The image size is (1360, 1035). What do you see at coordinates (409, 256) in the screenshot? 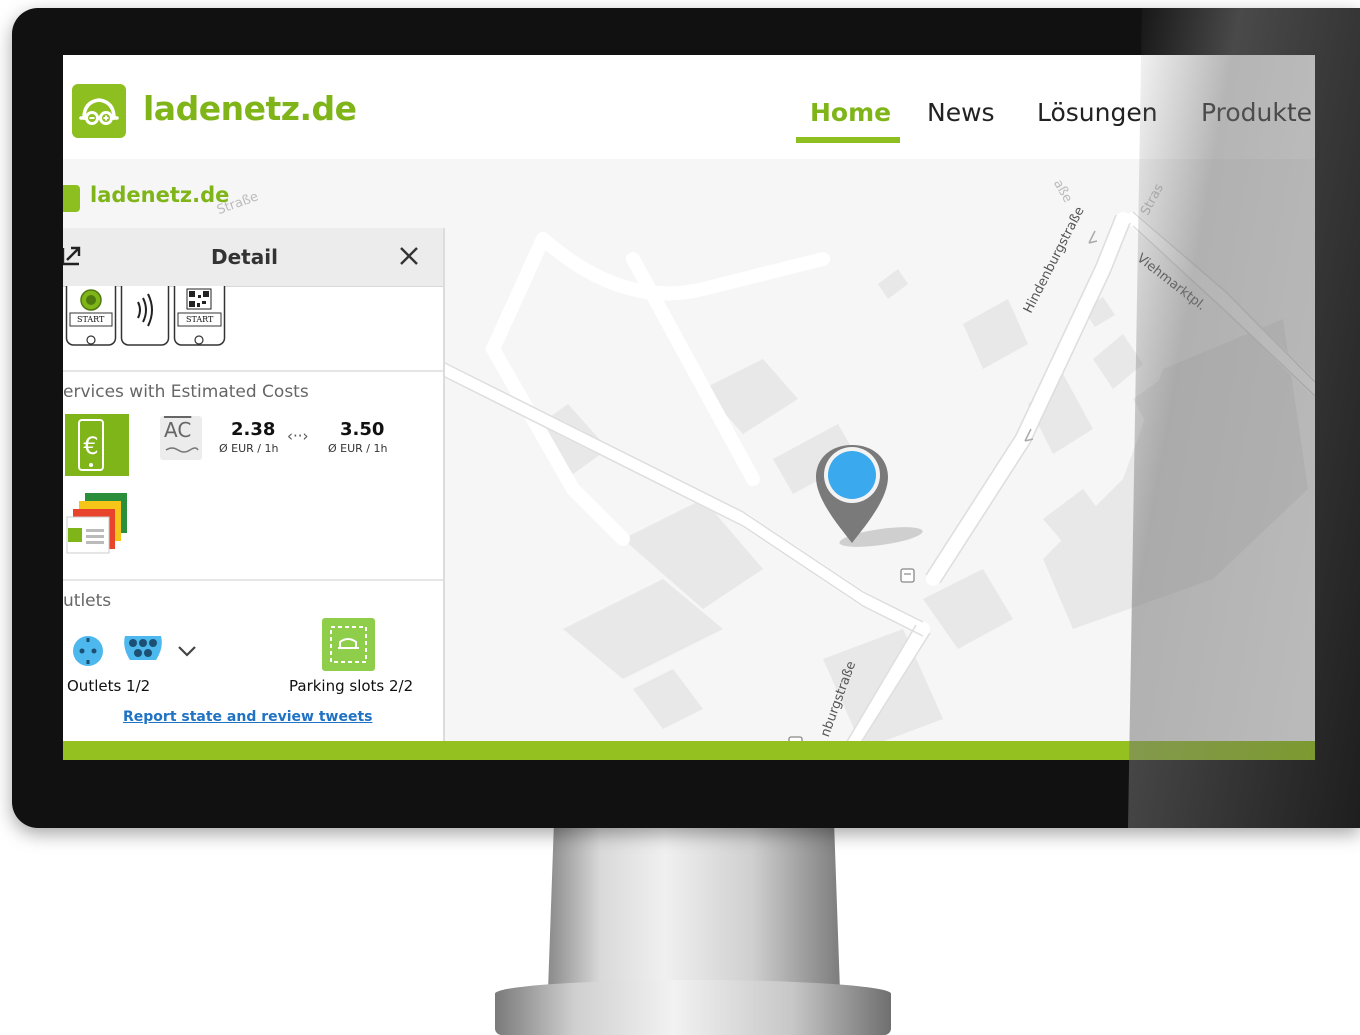
I see `close-icon` at bounding box center [409, 256].